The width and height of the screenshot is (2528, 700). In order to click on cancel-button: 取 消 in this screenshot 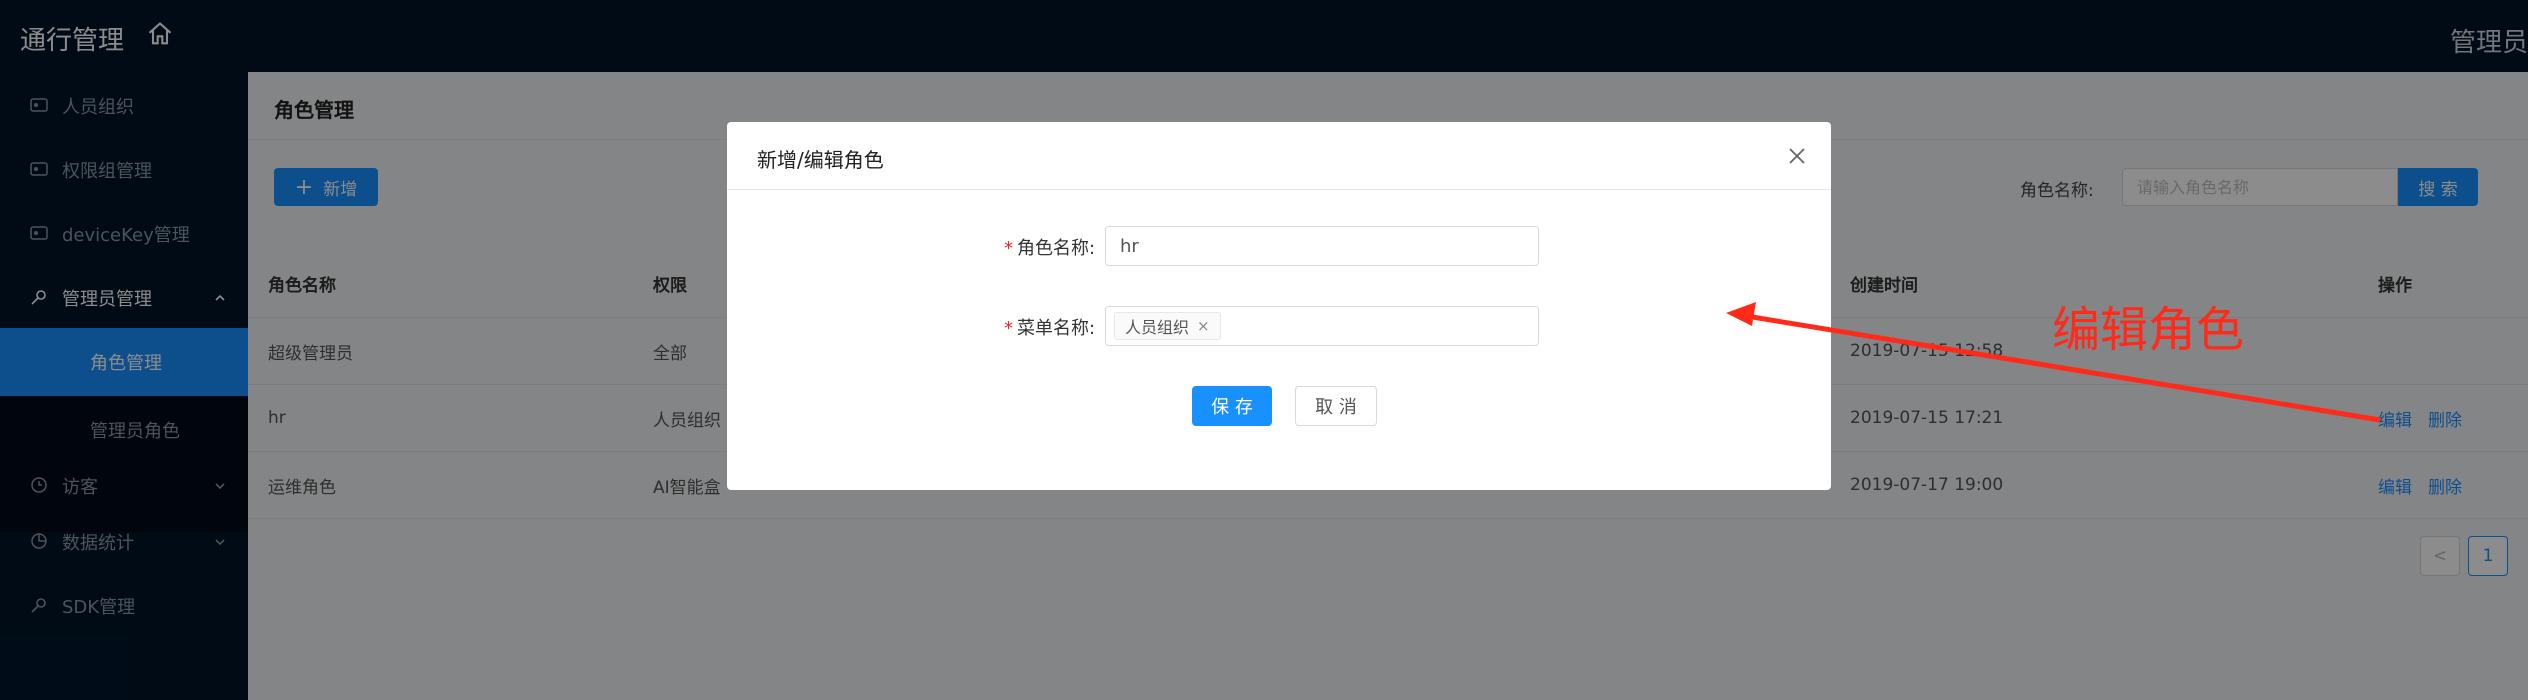, I will do `click(1336, 406)`.